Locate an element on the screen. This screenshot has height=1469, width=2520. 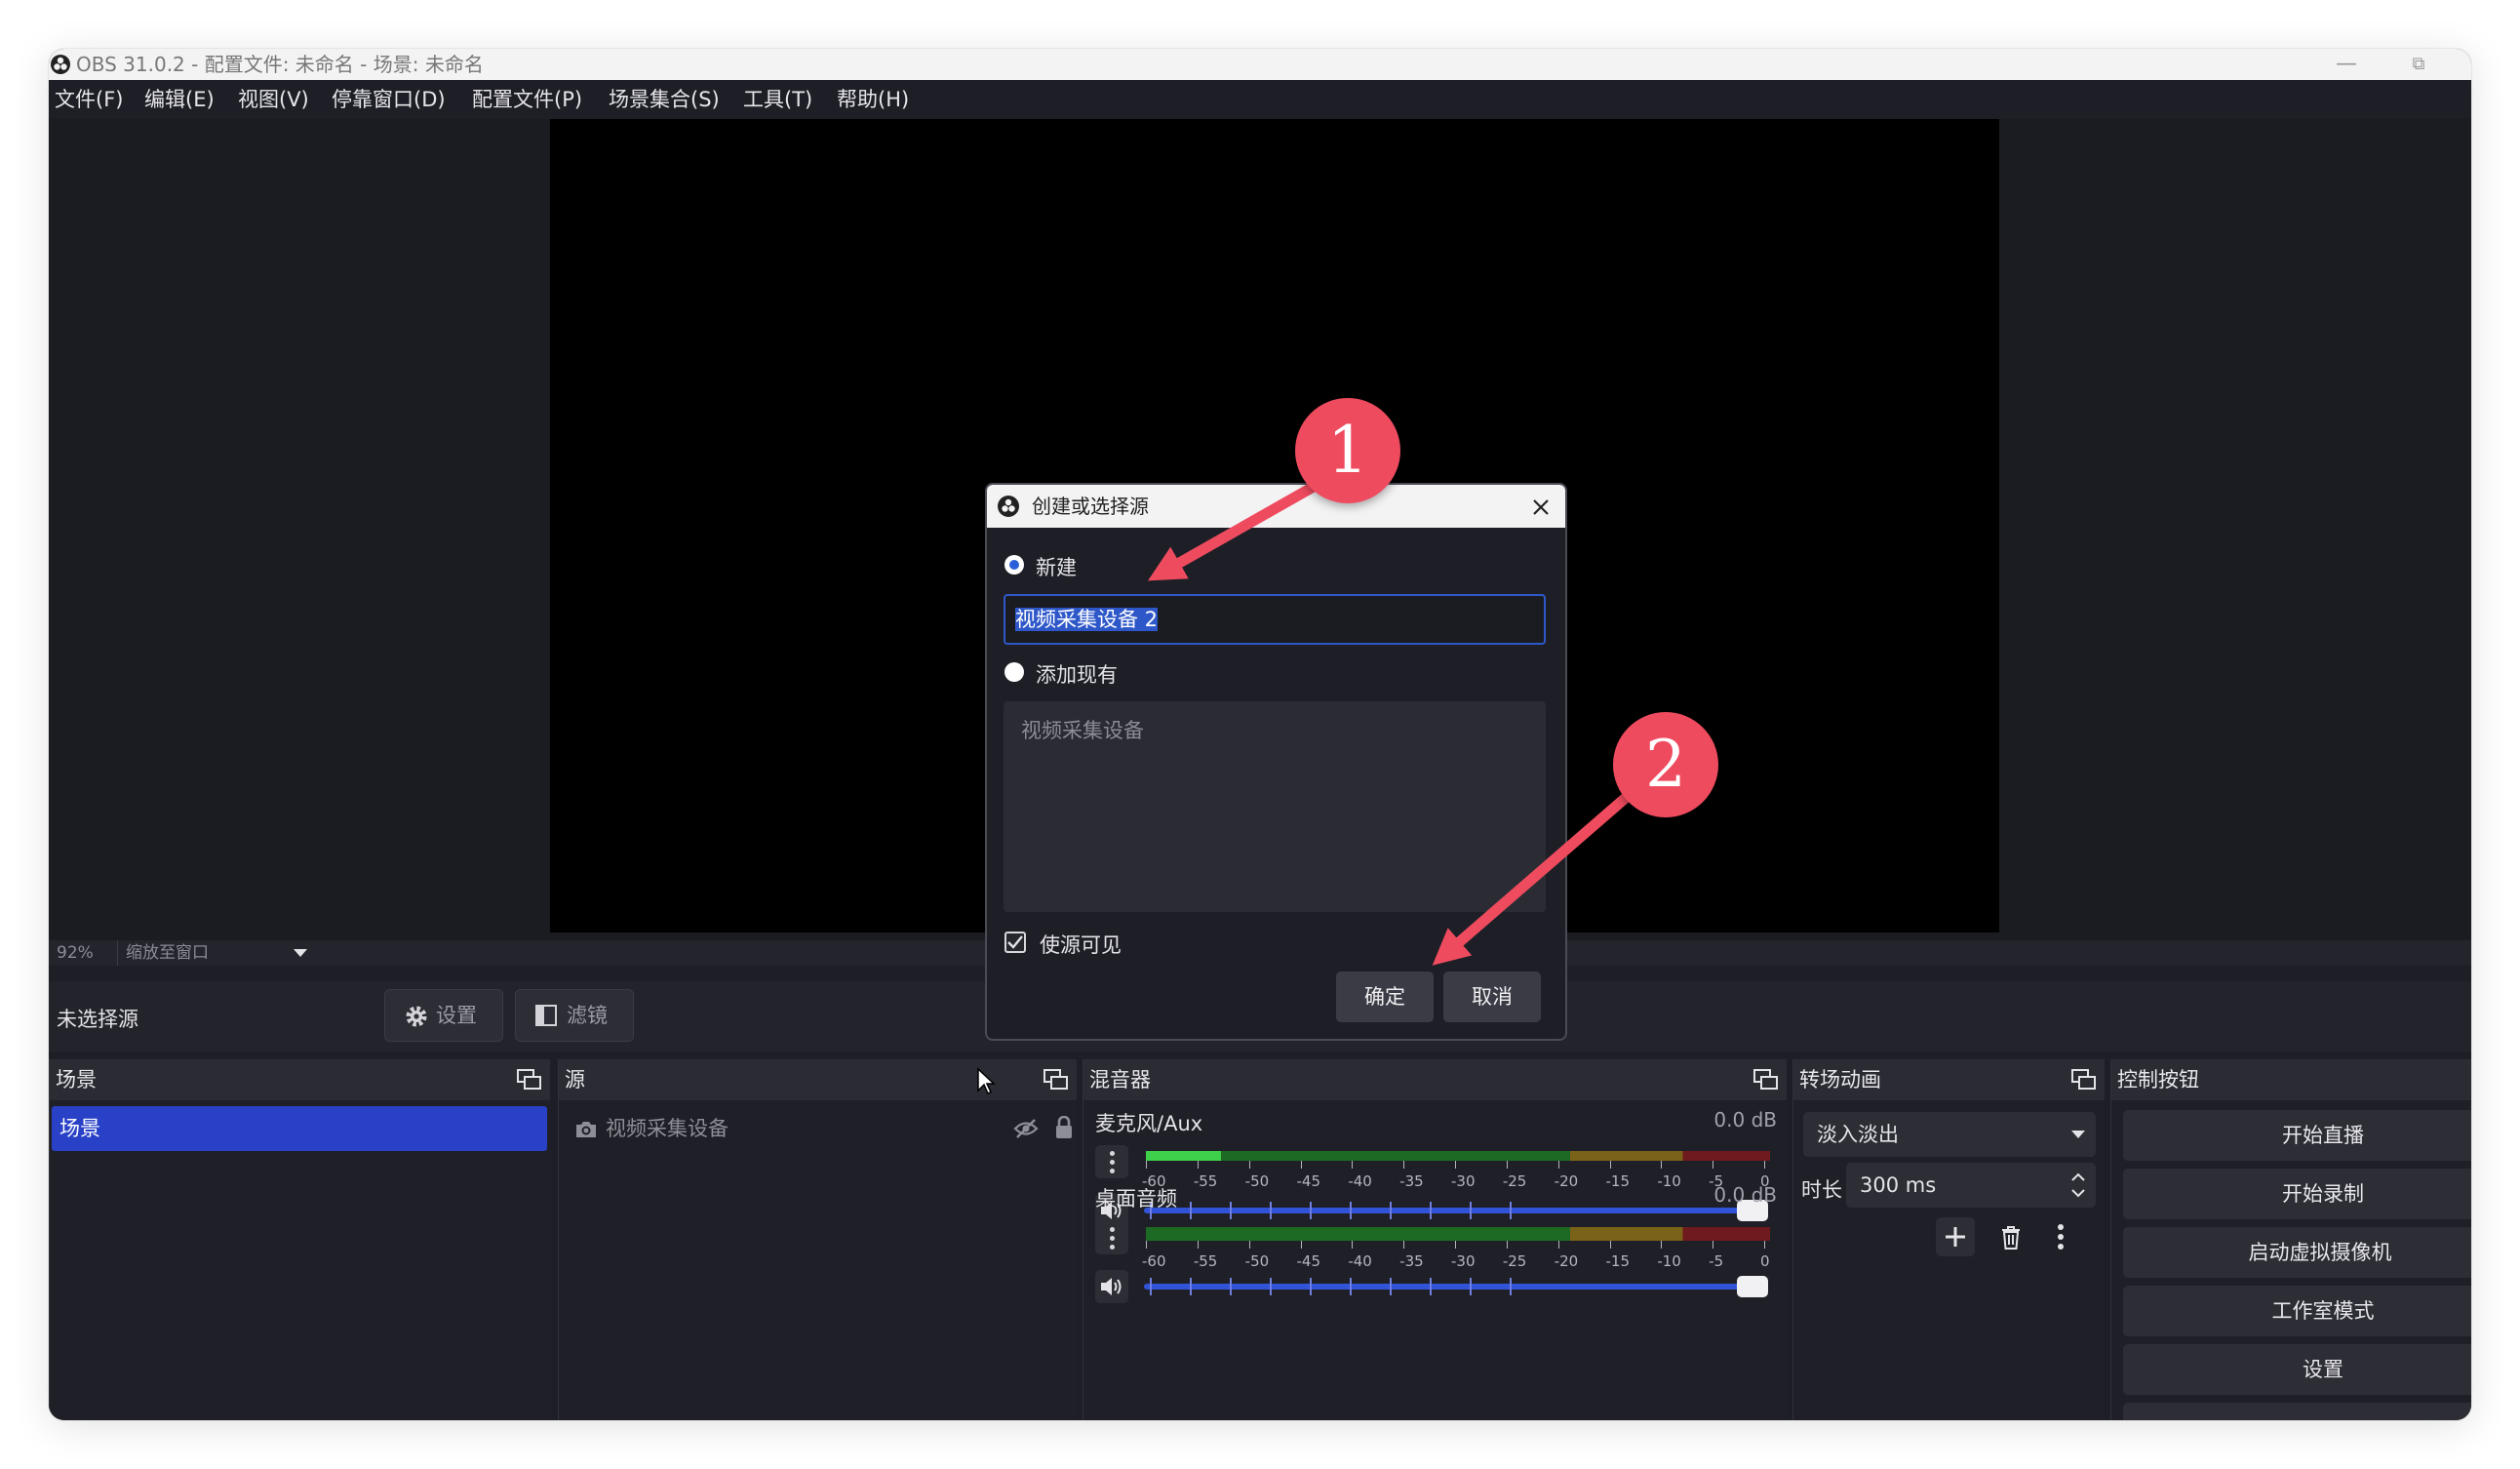
annotation-callout-1: 1 is located at coordinates (1347, 450).